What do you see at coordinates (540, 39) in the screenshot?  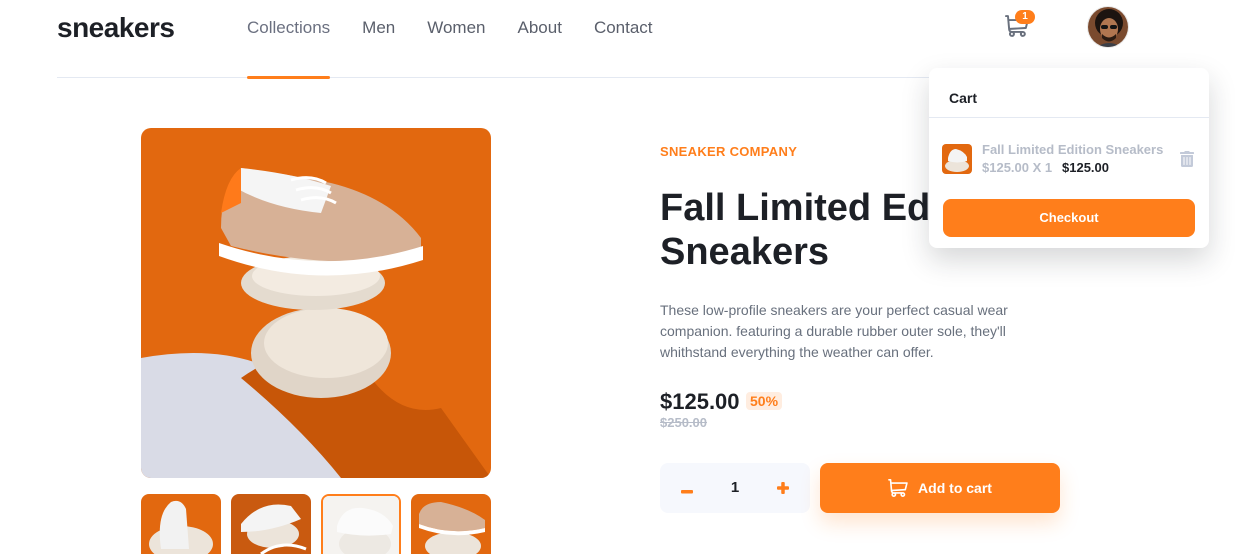 I see `nav-item-about: About` at bounding box center [540, 39].